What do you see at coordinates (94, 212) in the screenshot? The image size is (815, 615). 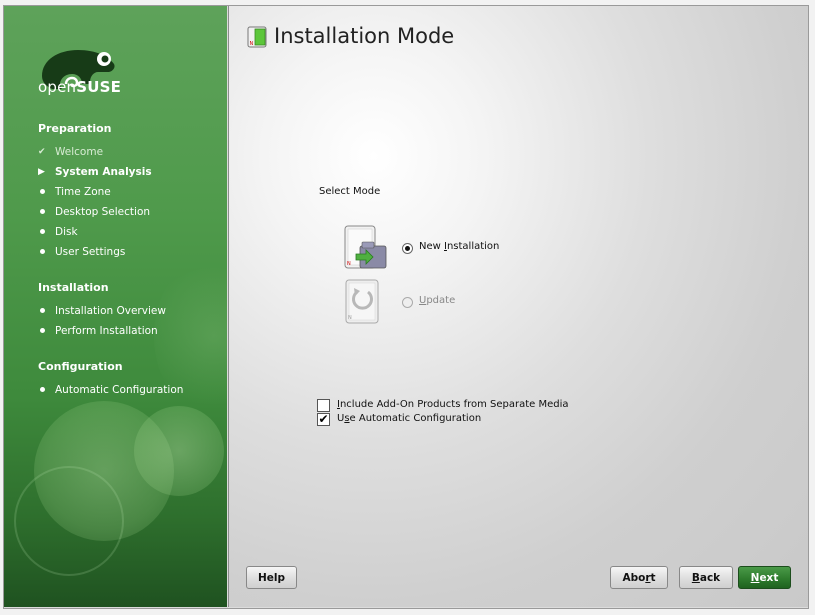 I see `step-desktop-selection: Desktop Selection` at bounding box center [94, 212].